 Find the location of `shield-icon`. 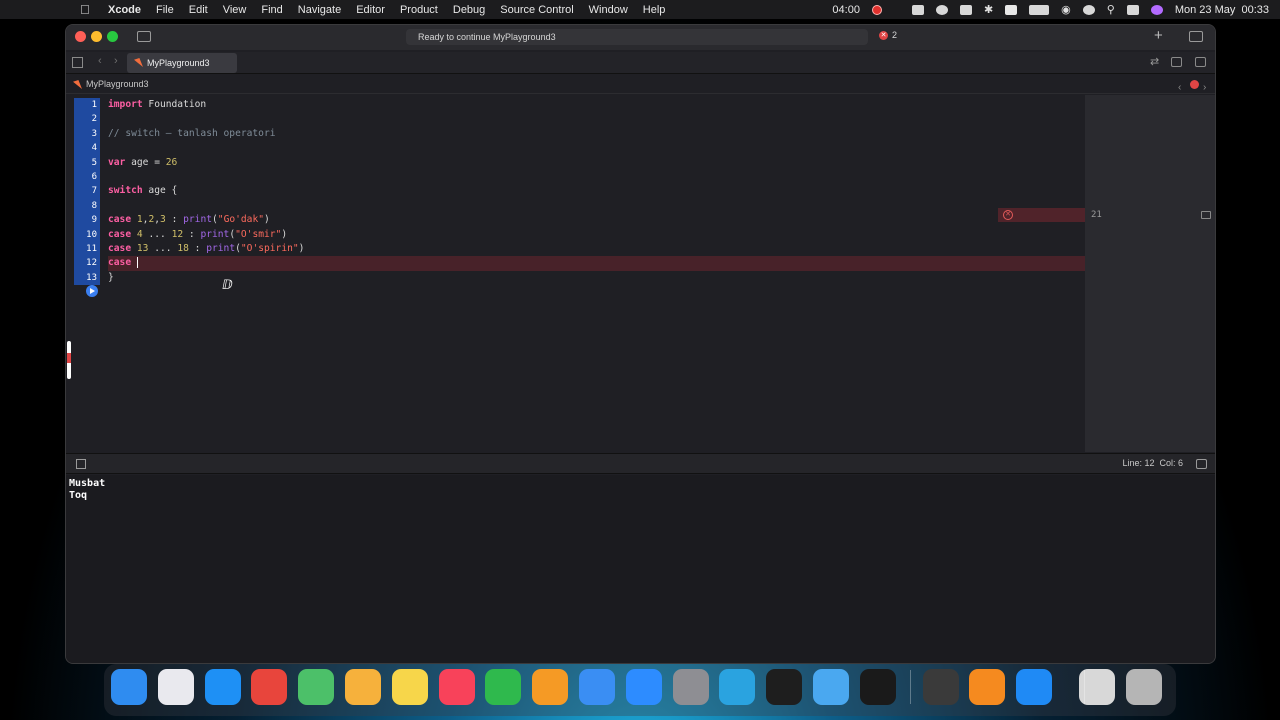

shield-icon is located at coordinates (917, 9).